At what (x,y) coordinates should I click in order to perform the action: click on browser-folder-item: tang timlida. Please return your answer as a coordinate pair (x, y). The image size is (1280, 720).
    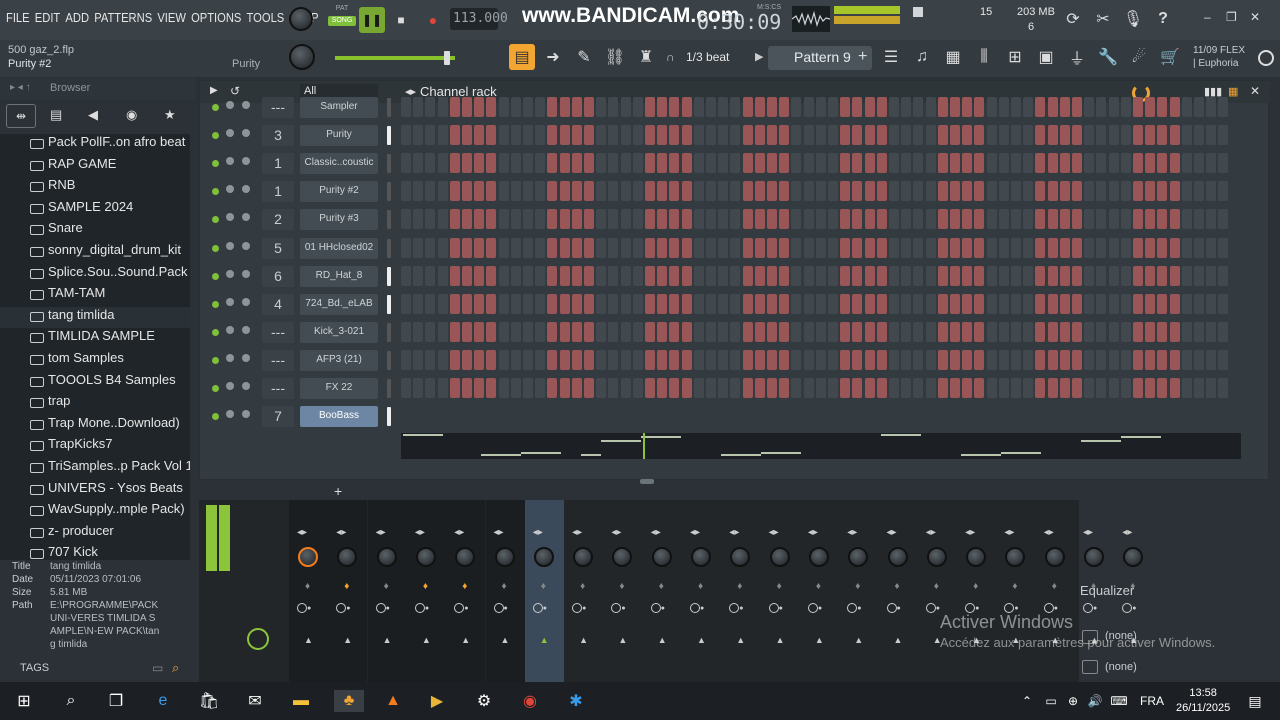
    Looking at the image, I should click on (95, 317).